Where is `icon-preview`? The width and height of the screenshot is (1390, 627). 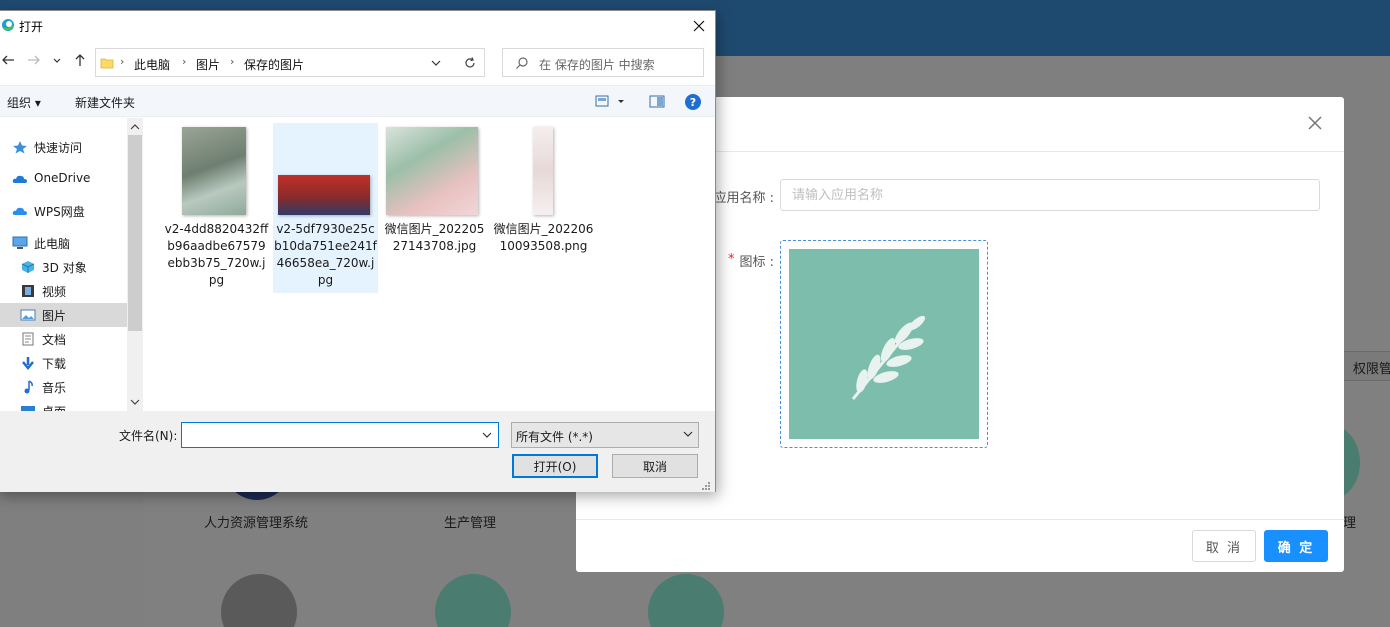
icon-preview is located at coordinates (884, 344).